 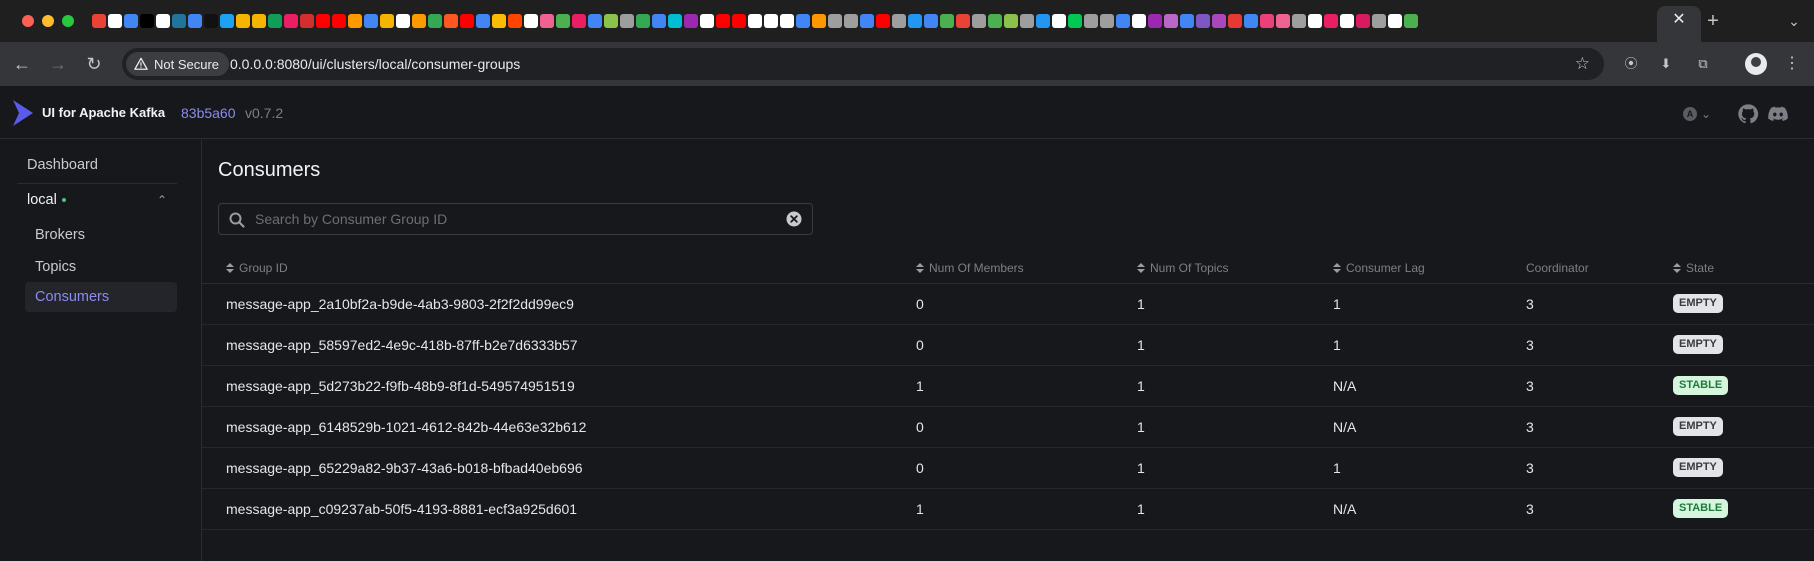 I want to click on column-header-num-of-topics: Num Of Topics, so click(x=1182, y=268).